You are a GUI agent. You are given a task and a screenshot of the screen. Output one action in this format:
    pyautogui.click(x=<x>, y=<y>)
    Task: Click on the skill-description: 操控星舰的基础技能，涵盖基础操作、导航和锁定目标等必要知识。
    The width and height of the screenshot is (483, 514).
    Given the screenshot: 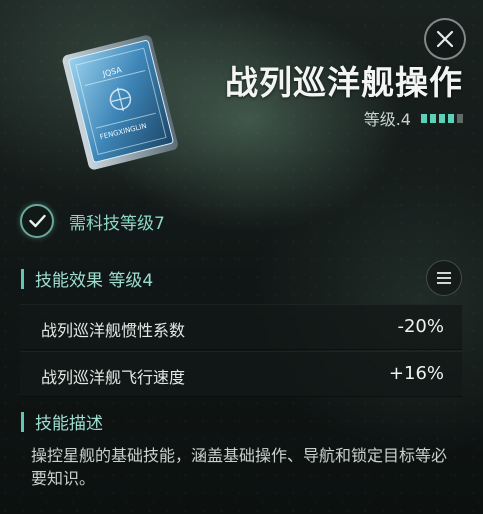 What is the action you would take?
    pyautogui.click(x=239, y=467)
    